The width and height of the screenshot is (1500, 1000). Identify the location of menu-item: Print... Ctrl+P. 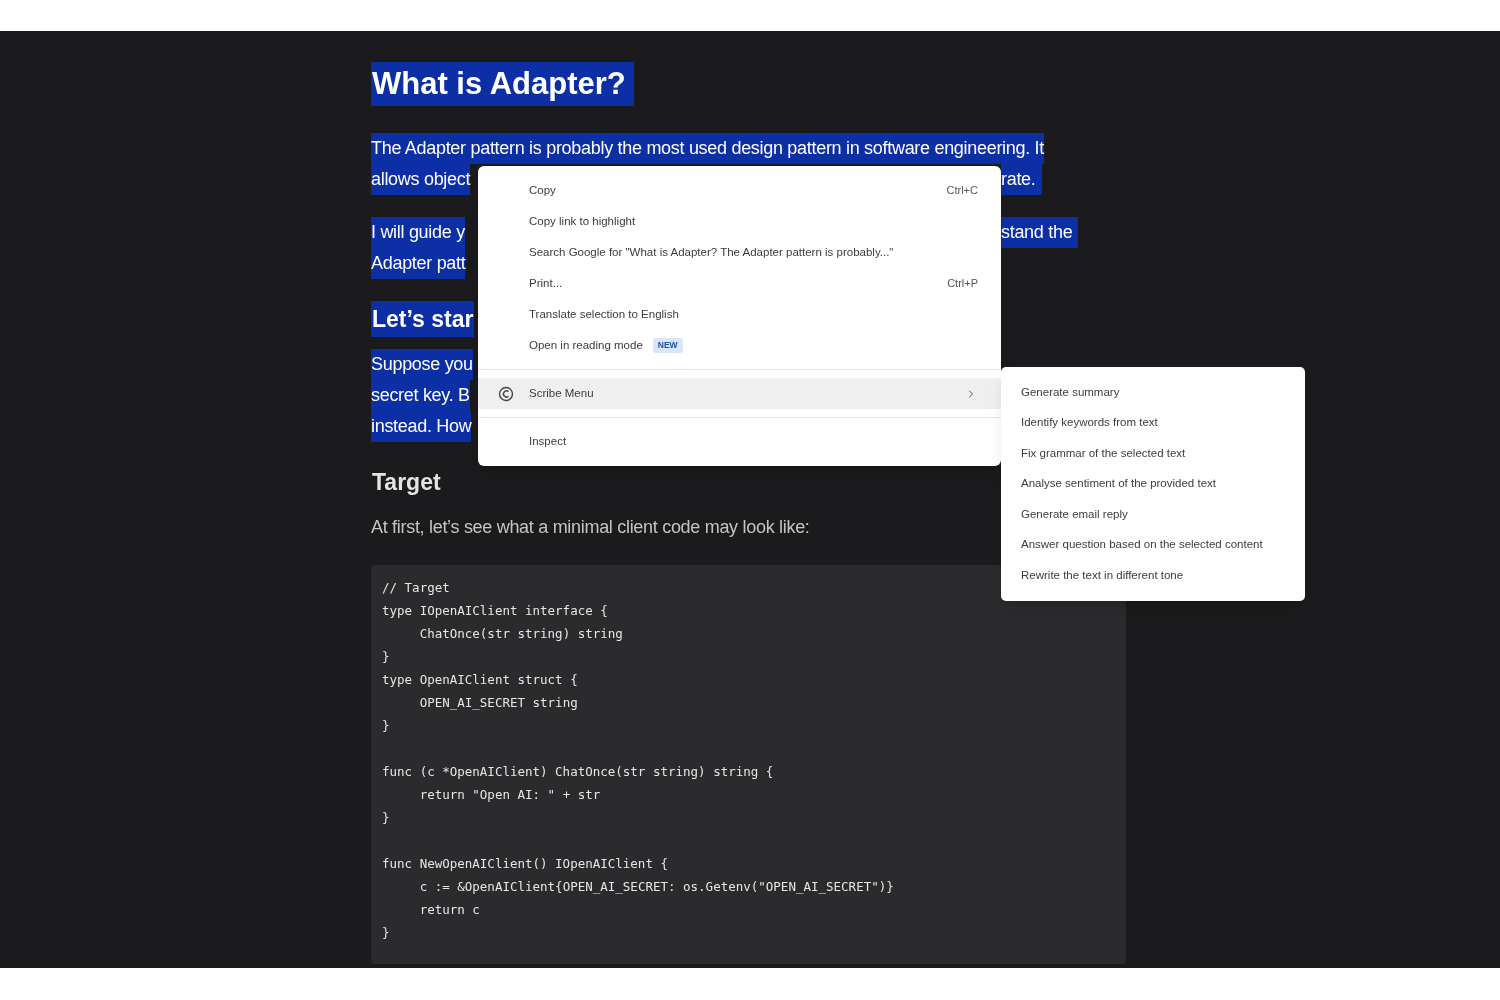
(739, 283).